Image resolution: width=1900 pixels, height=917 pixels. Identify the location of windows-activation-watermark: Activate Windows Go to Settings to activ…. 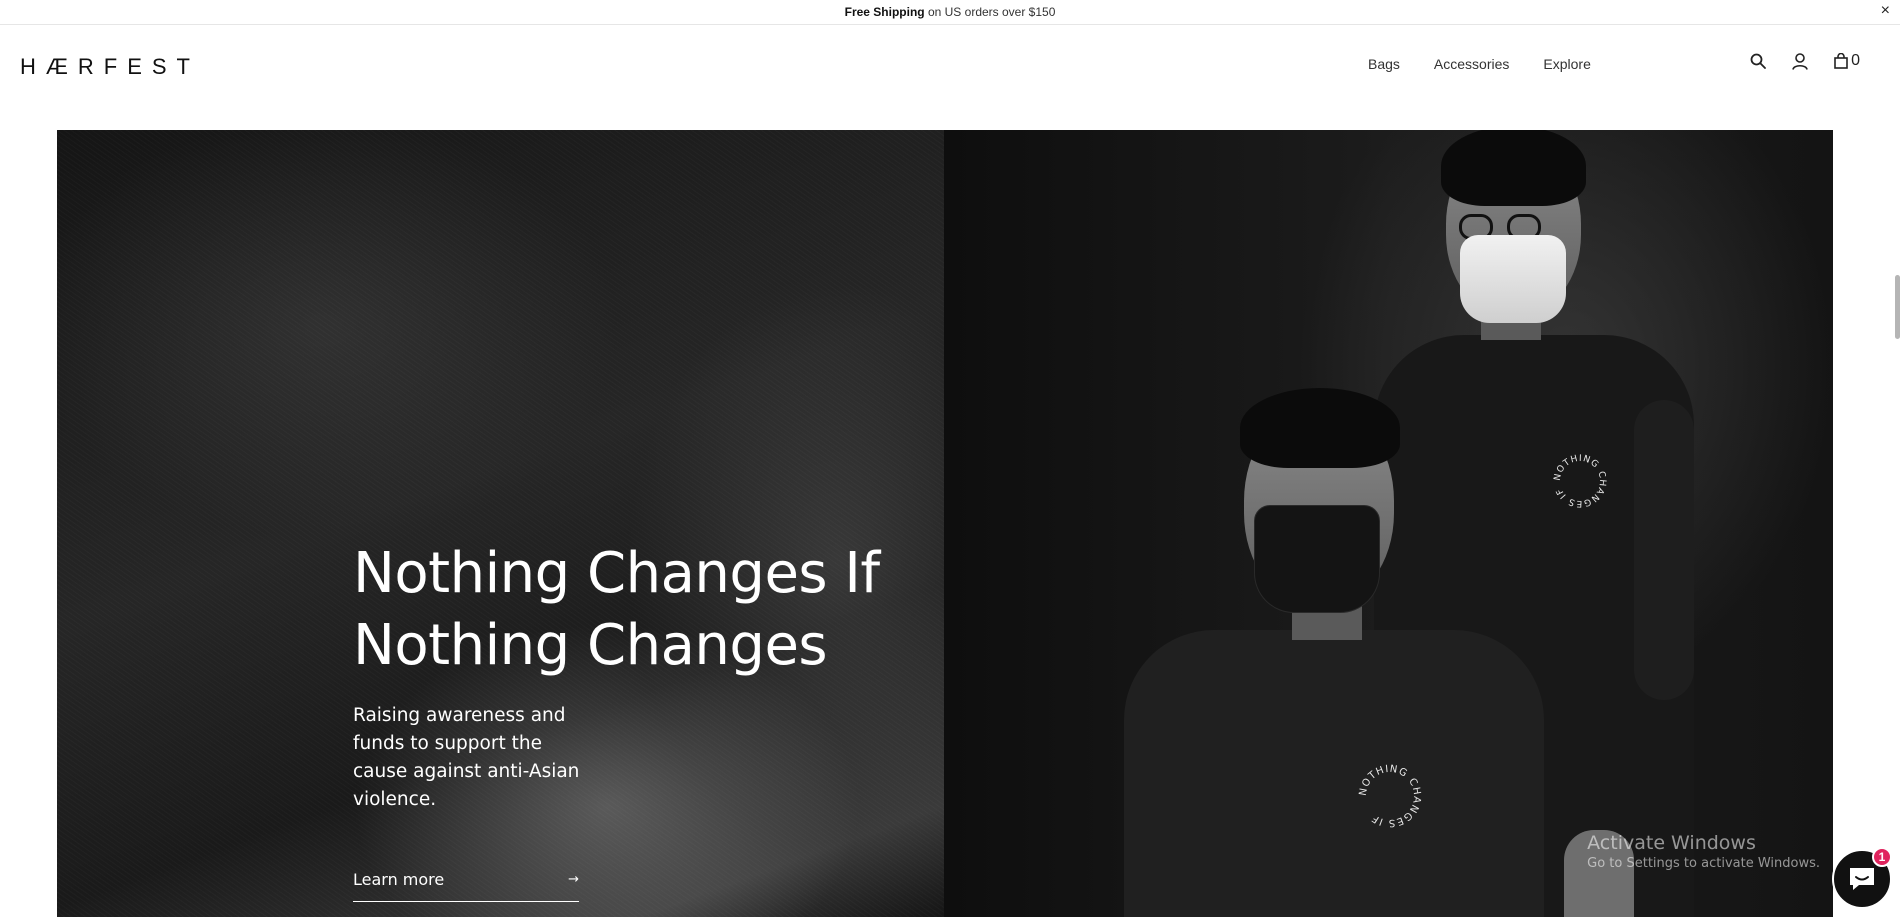
(1703, 852).